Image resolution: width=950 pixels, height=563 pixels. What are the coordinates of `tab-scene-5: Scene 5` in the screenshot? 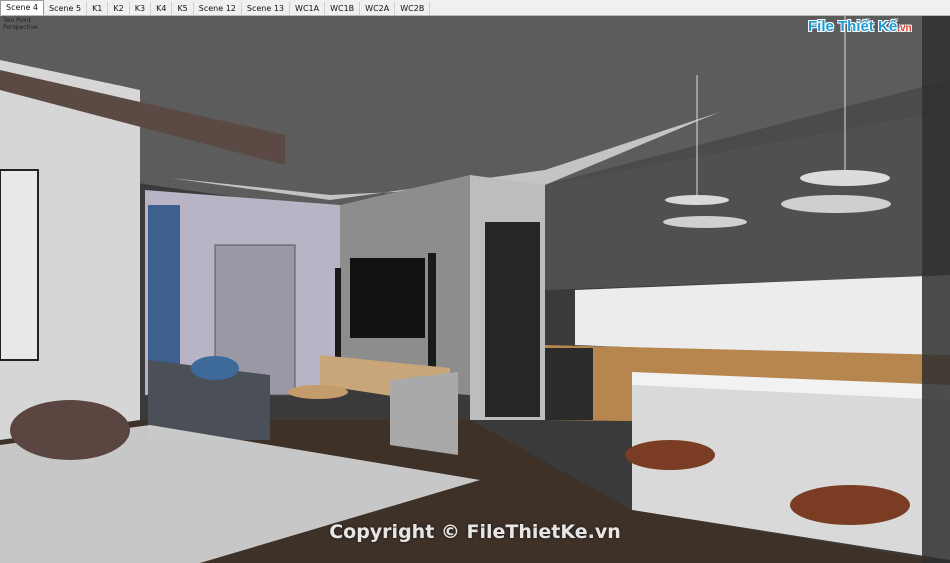 It's located at (66, 8).